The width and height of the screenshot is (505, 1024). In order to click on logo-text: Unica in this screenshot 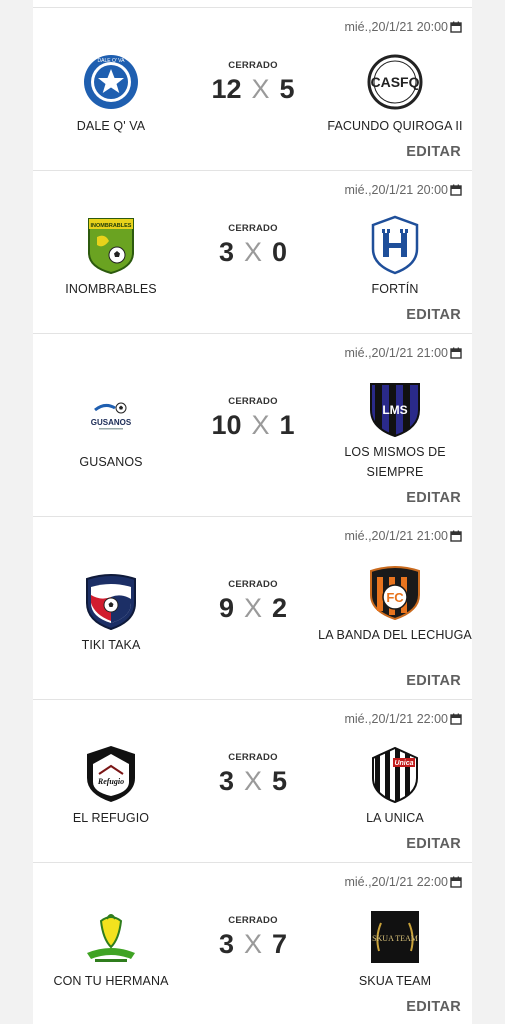, I will do `click(403, 763)`.